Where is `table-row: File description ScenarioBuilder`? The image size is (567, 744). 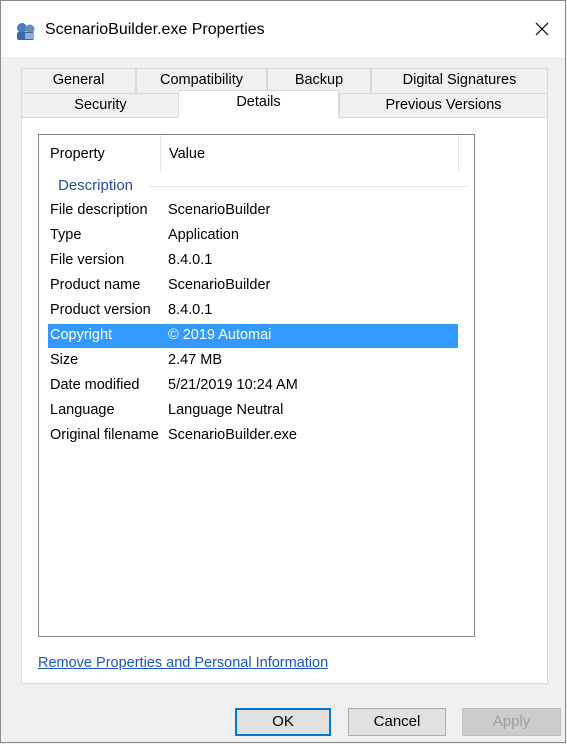 table-row: File description ScenarioBuilder is located at coordinates (253, 211).